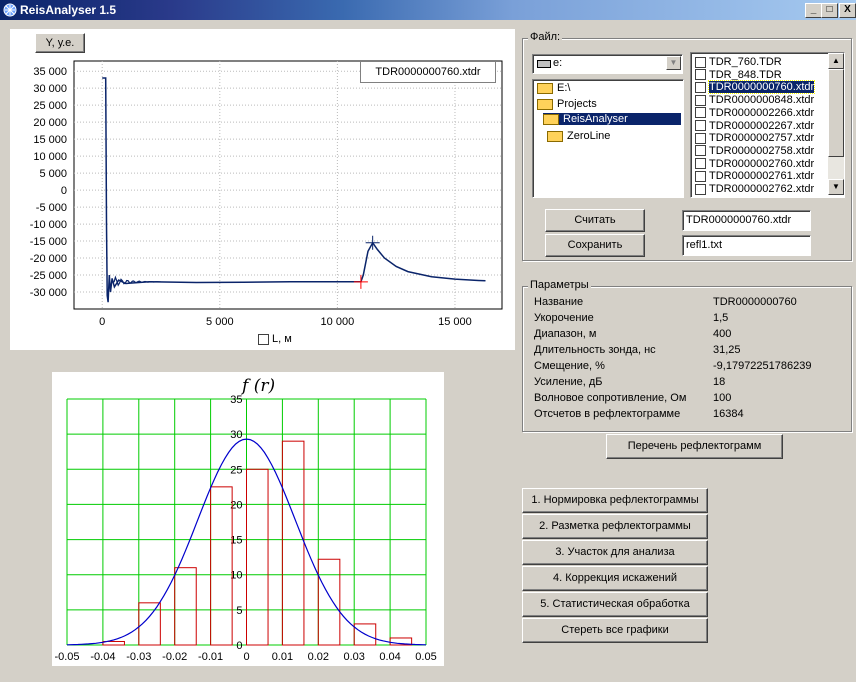 The image size is (856, 682). Describe the element at coordinates (578, 136) in the screenshot. I see `folder-item: ZeroLine` at that location.